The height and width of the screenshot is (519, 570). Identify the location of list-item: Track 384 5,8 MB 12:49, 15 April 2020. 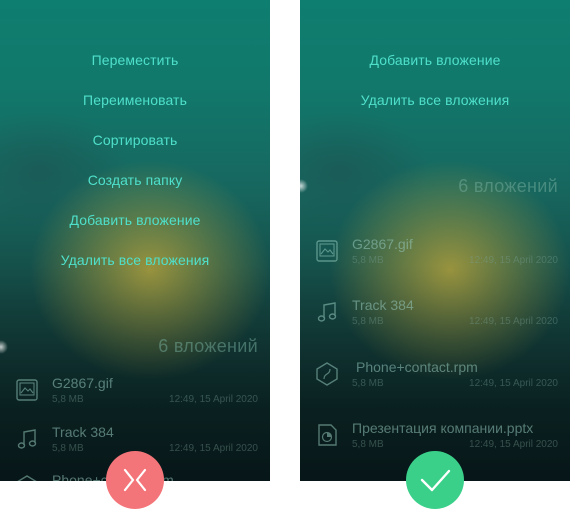
(435, 322).